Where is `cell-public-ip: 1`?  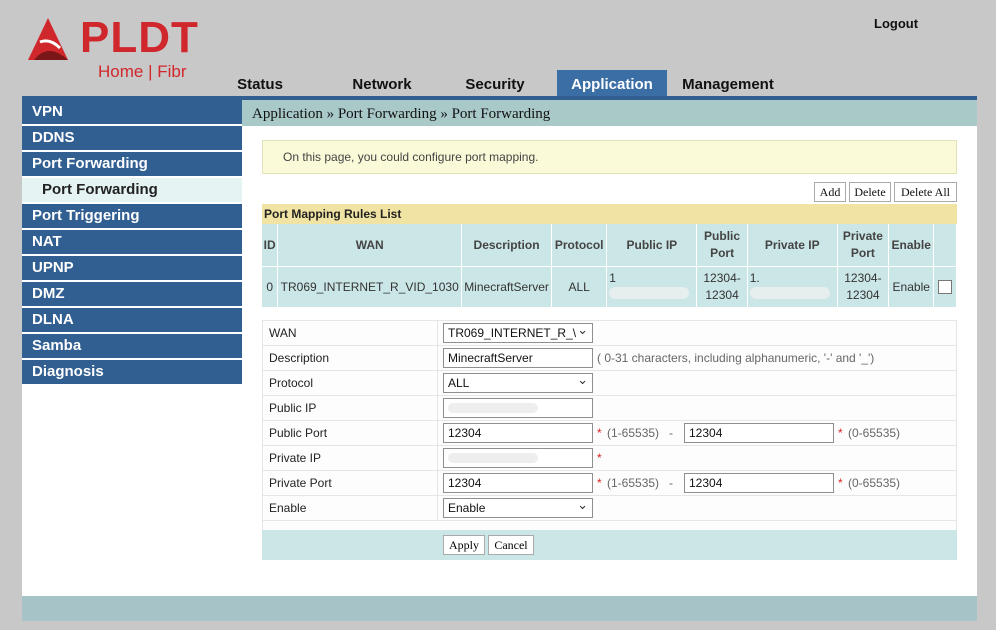
cell-public-ip: 1 is located at coordinates (652, 286).